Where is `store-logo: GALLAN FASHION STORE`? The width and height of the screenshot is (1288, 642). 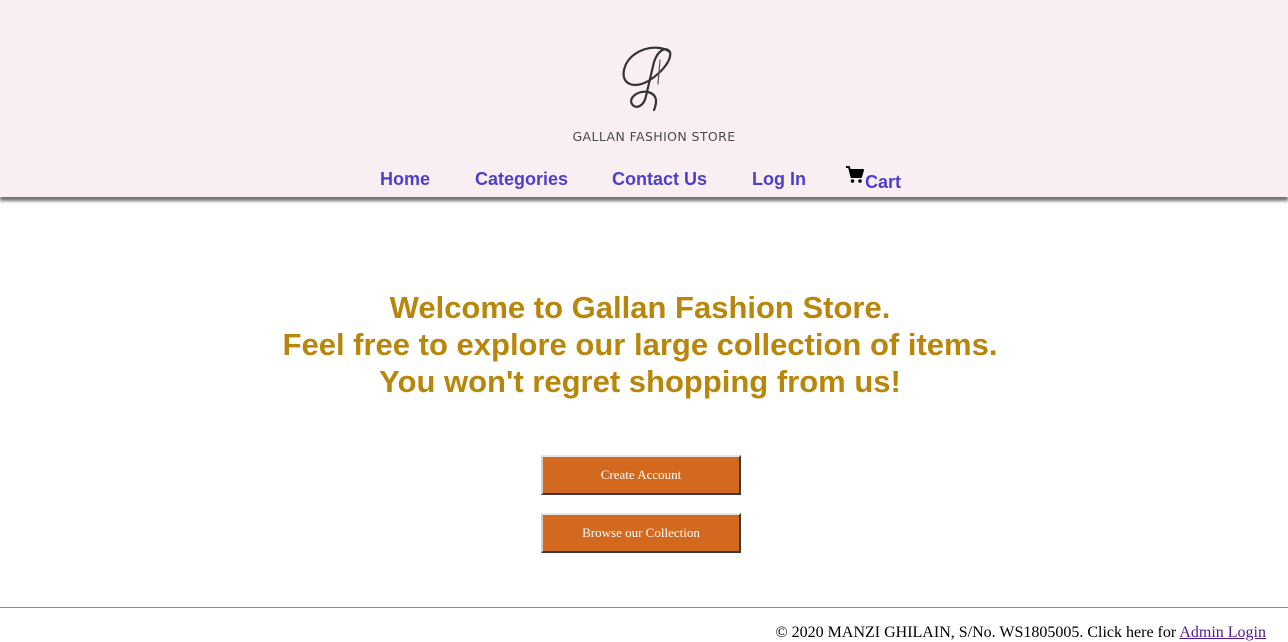 store-logo: GALLAN FASHION STORE is located at coordinates (654, 95).